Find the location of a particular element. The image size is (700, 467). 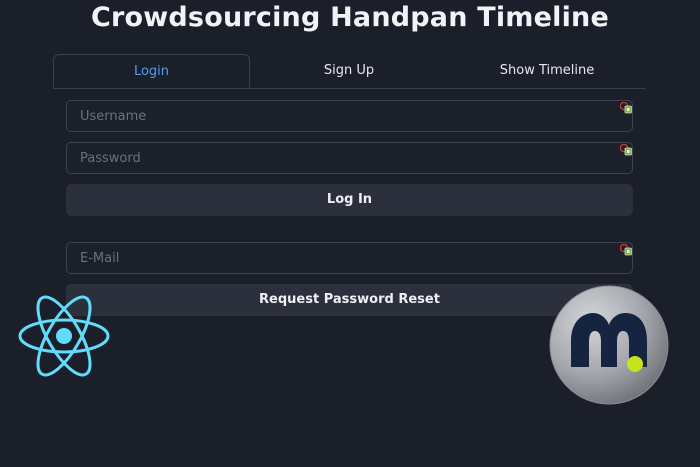

page-title: Crowdsourcing Handpan Timeline is located at coordinates (349, 17).